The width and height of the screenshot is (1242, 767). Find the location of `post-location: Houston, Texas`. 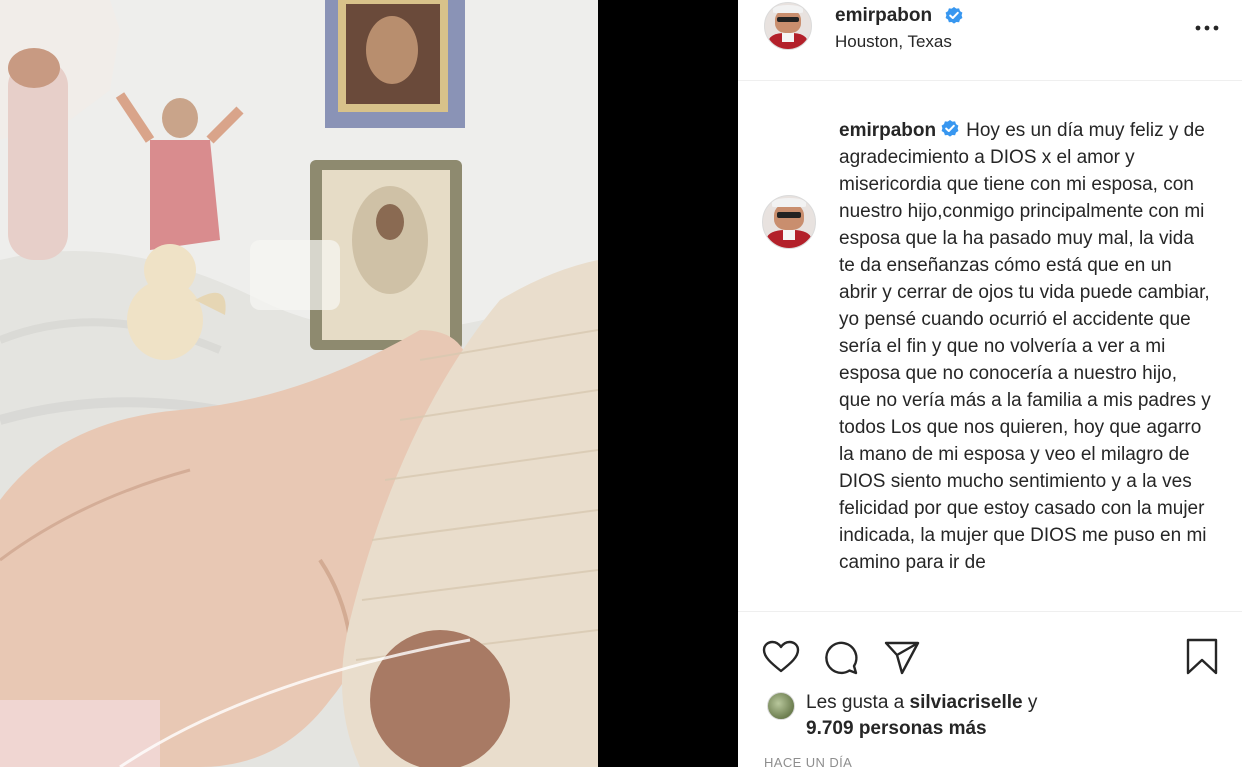

post-location: Houston, Texas is located at coordinates (893, 42).